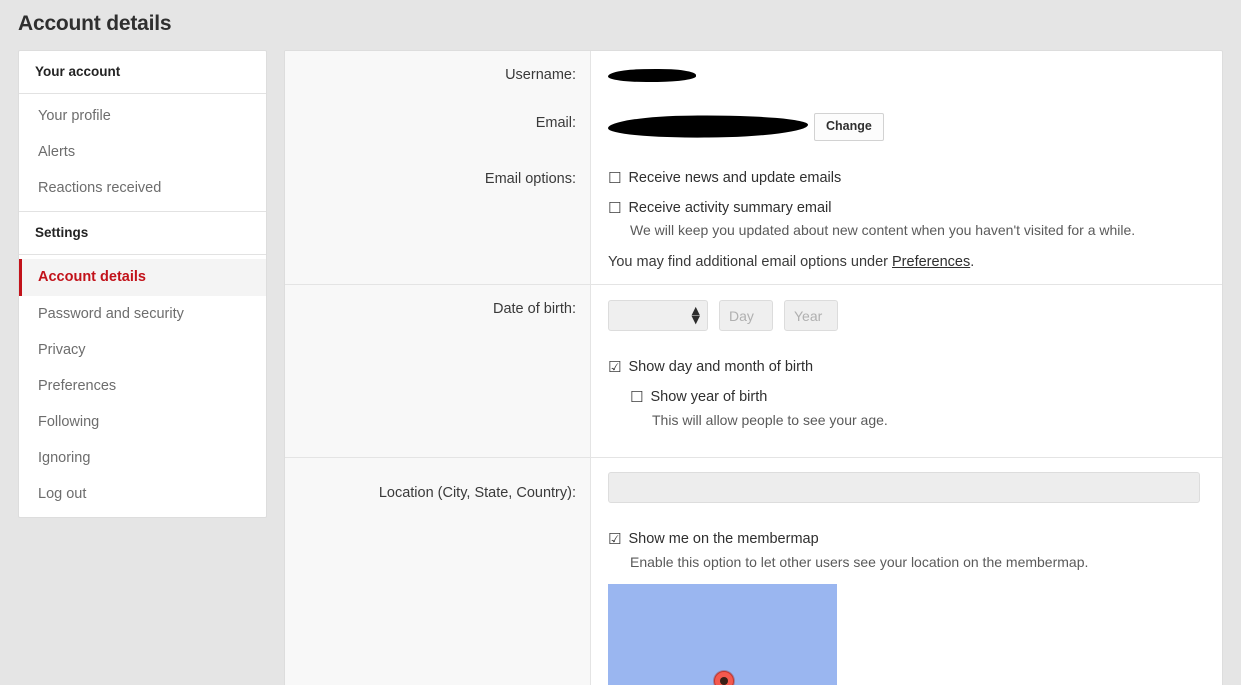 The image size is (1241, 685). What do you see at coordinates (438, 127) in the screenshot?
I see `email-label: Email:` at bounding box center [438, 127].